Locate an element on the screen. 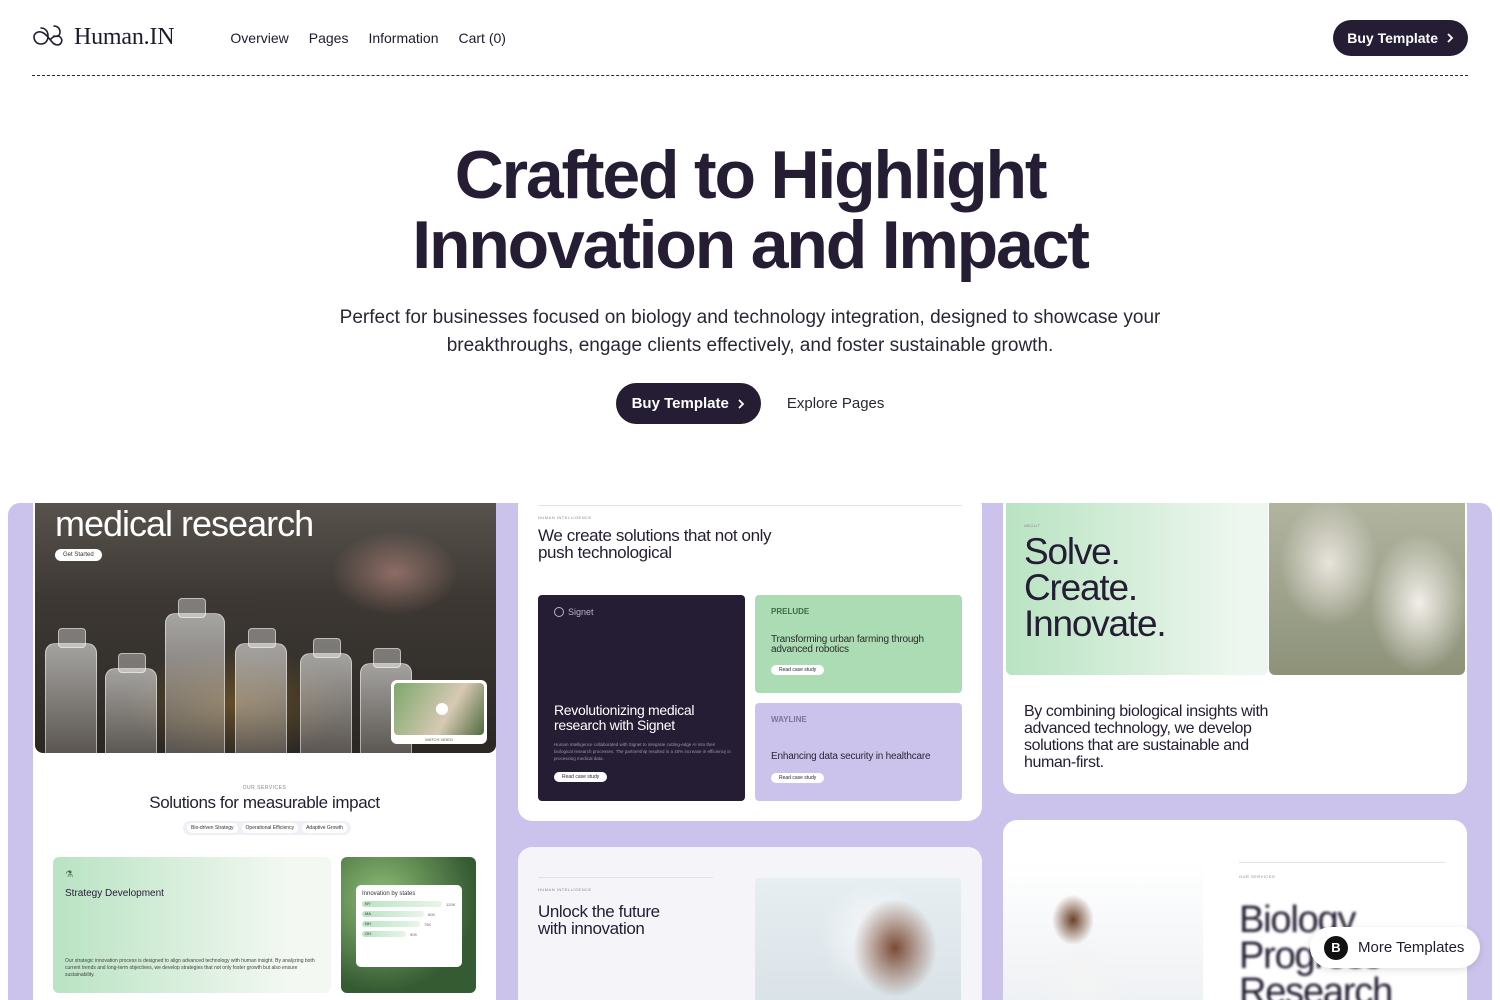 This screenshot has height=1000, width=1500. headline-line: Innovate. is located at coordinates (1095, 623).